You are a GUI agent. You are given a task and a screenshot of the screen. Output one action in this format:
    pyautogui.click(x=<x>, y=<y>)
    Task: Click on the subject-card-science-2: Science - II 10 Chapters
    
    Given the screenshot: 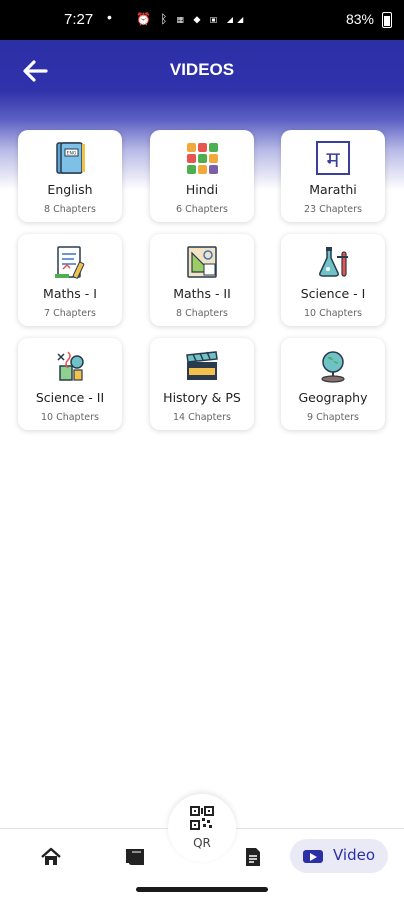 What is the action you would take?
    pyautogui.click(x=70, y=384)
    